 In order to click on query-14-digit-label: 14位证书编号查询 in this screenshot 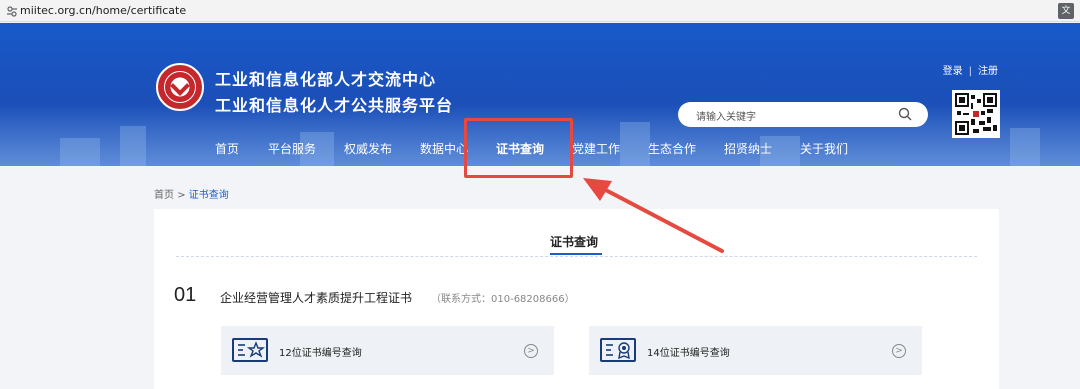, I will do `click(688, 353)`.